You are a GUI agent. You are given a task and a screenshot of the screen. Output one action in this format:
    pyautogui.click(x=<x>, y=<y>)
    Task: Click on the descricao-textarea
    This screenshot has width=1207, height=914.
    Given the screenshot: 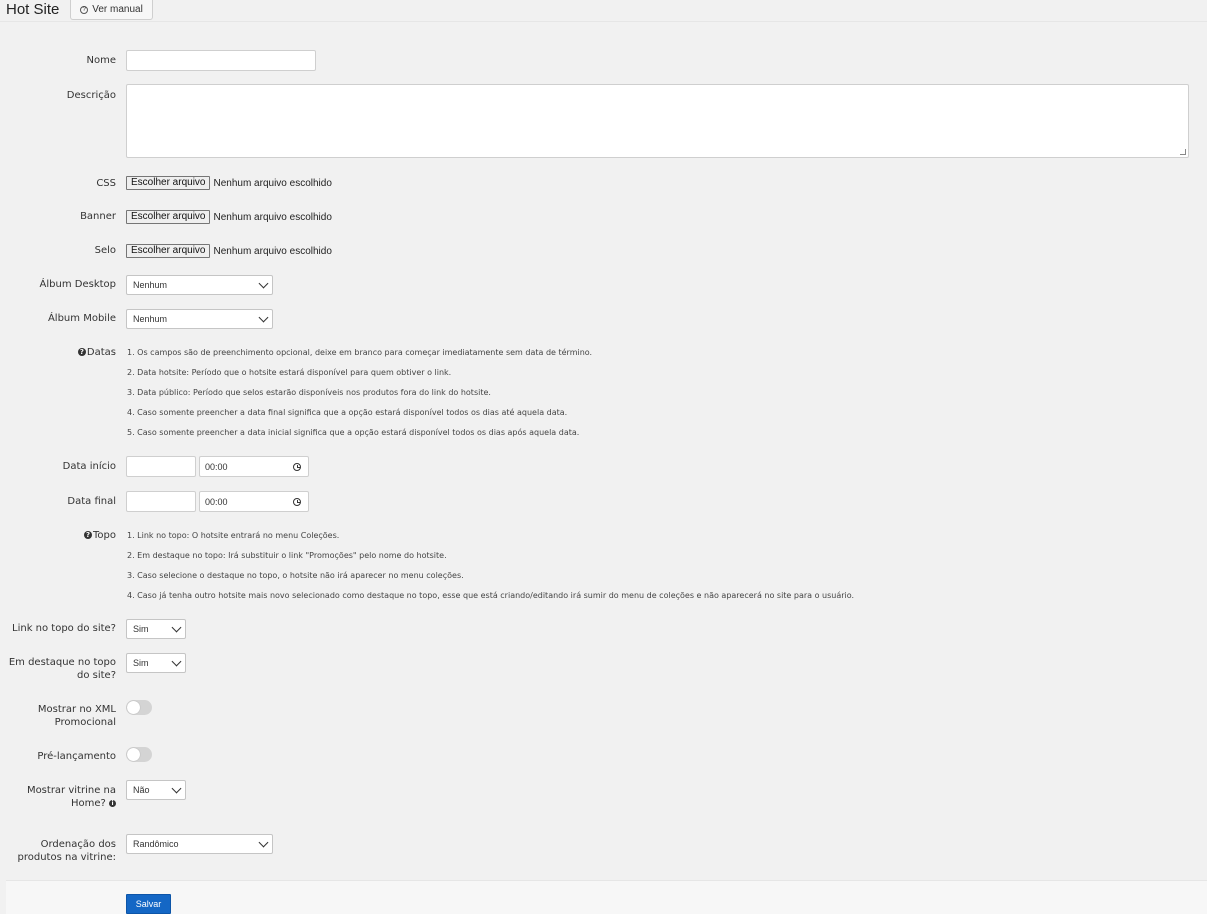 What is the action you would take?
    pyautogui.click(x=657, y=121)
    